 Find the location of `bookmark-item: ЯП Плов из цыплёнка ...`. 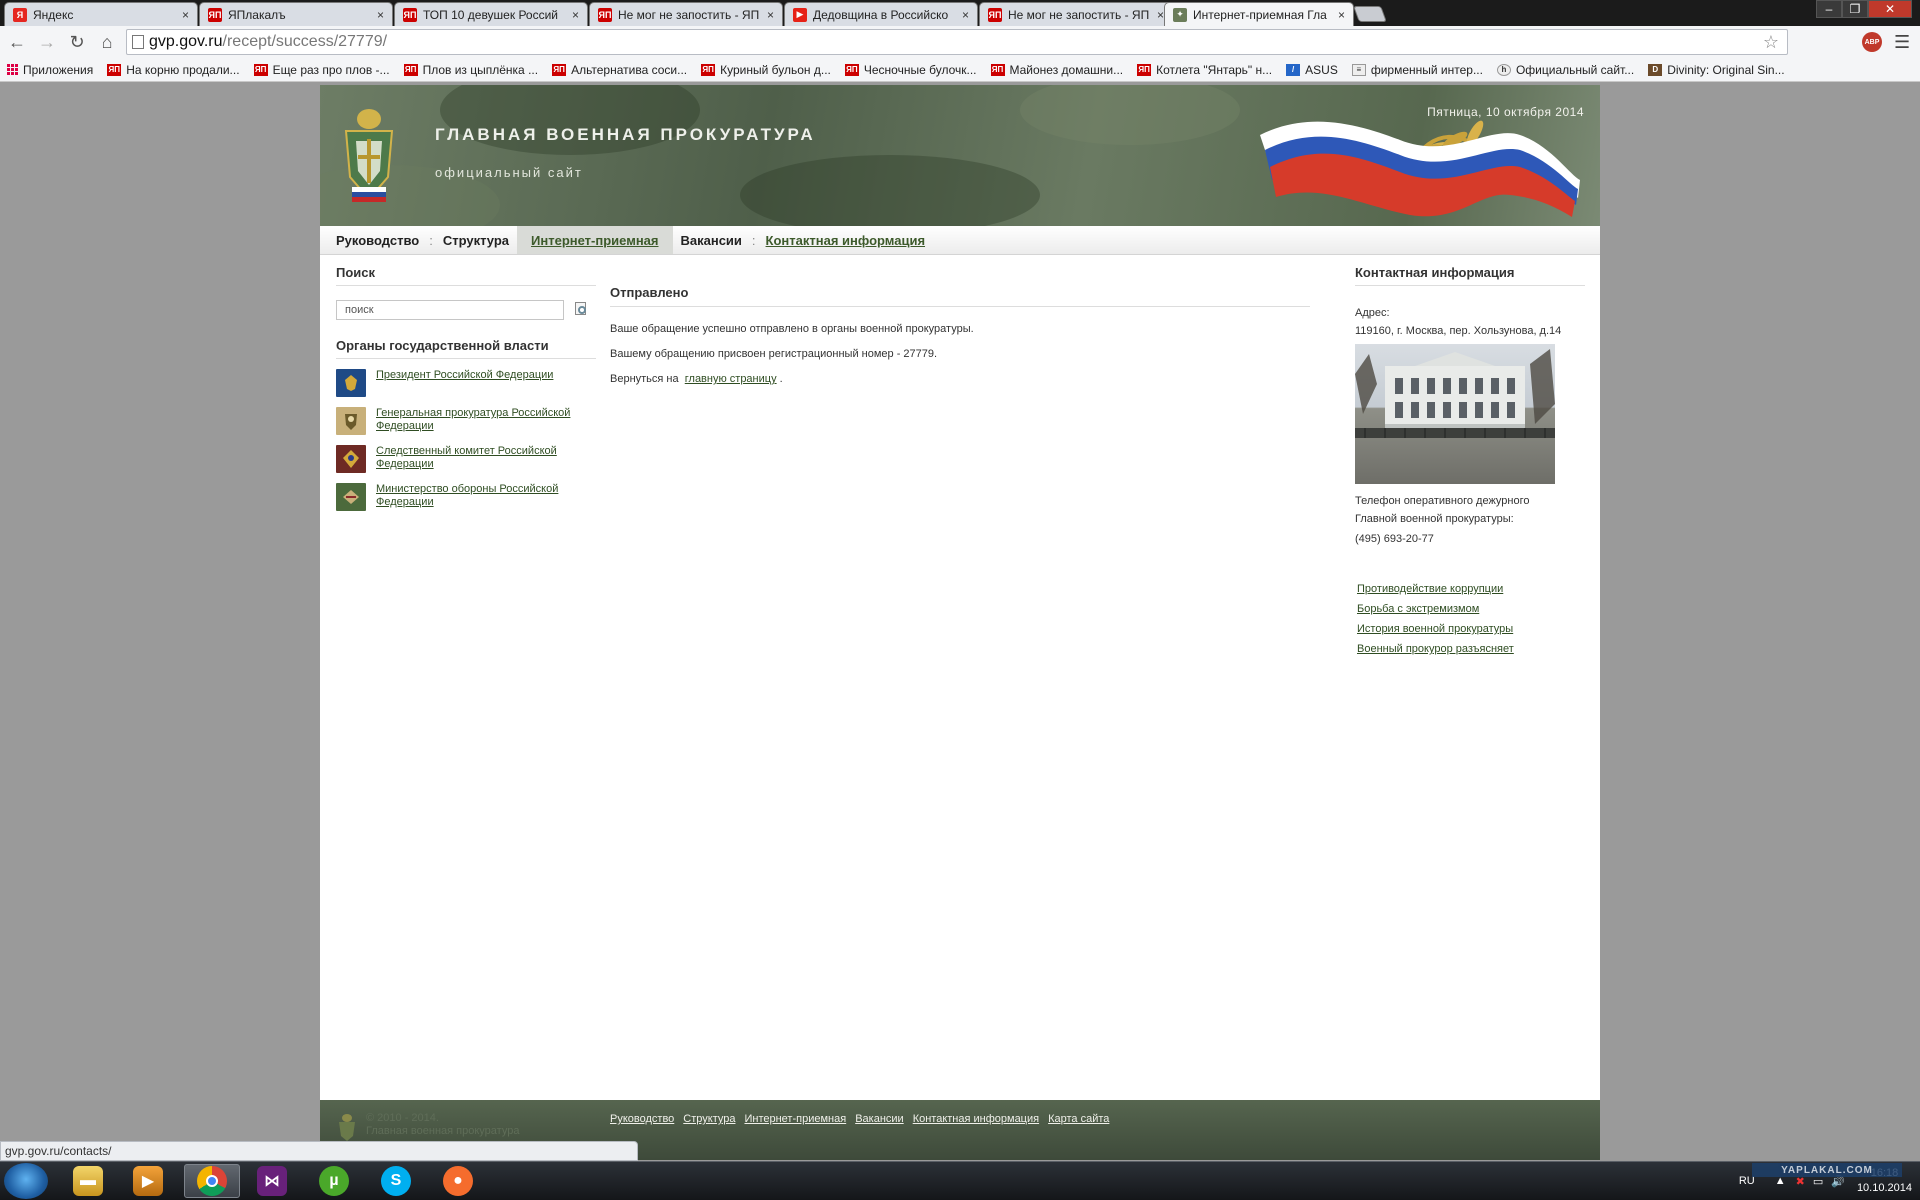

bookmark-item: ЯП Плов из цыплёнка ... is located at coordinates (470, 70).